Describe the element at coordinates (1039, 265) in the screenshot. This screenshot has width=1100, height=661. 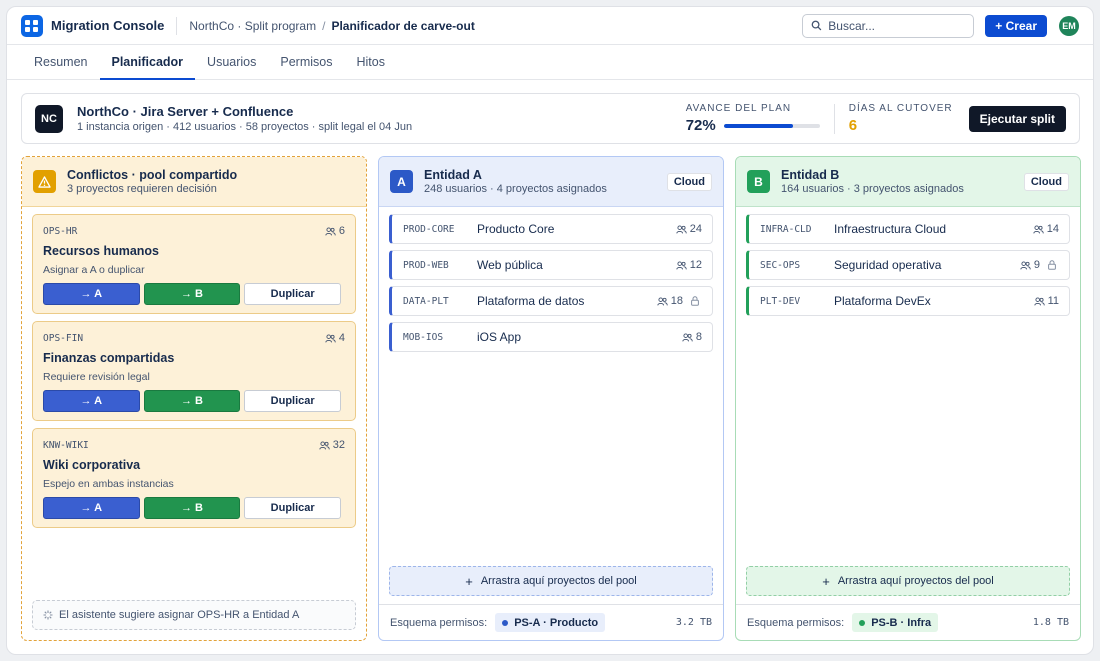
I see `user-count: 9` at that location.